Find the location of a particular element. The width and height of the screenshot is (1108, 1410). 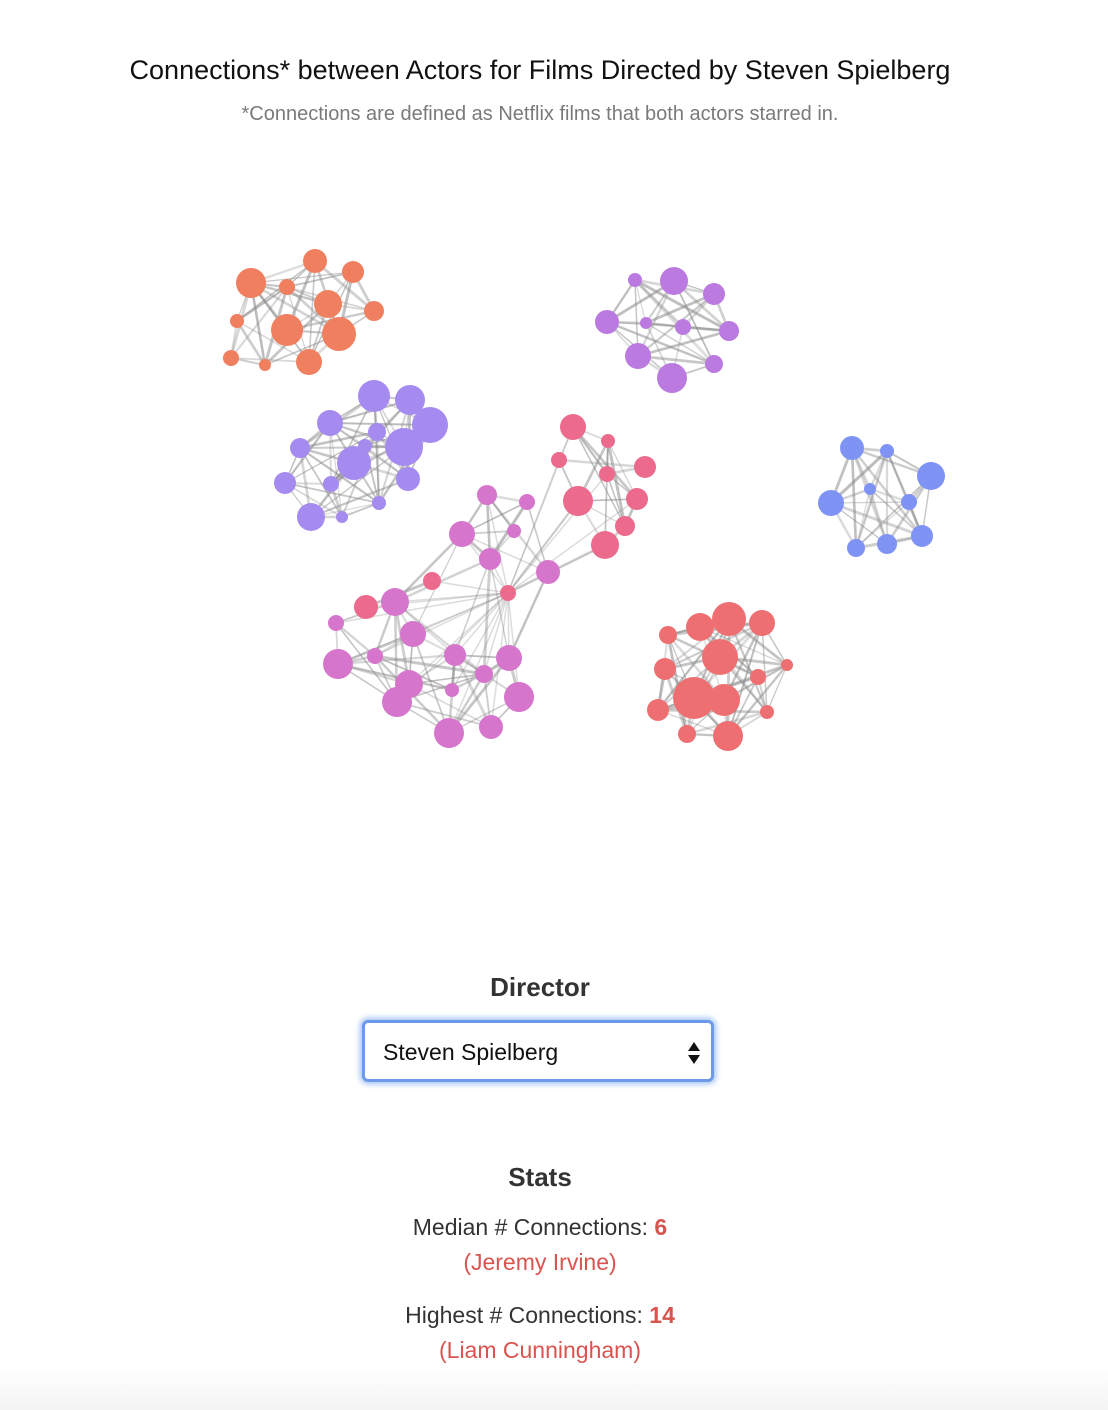

select-arrows-icon is located at coordinates (694, 1053).